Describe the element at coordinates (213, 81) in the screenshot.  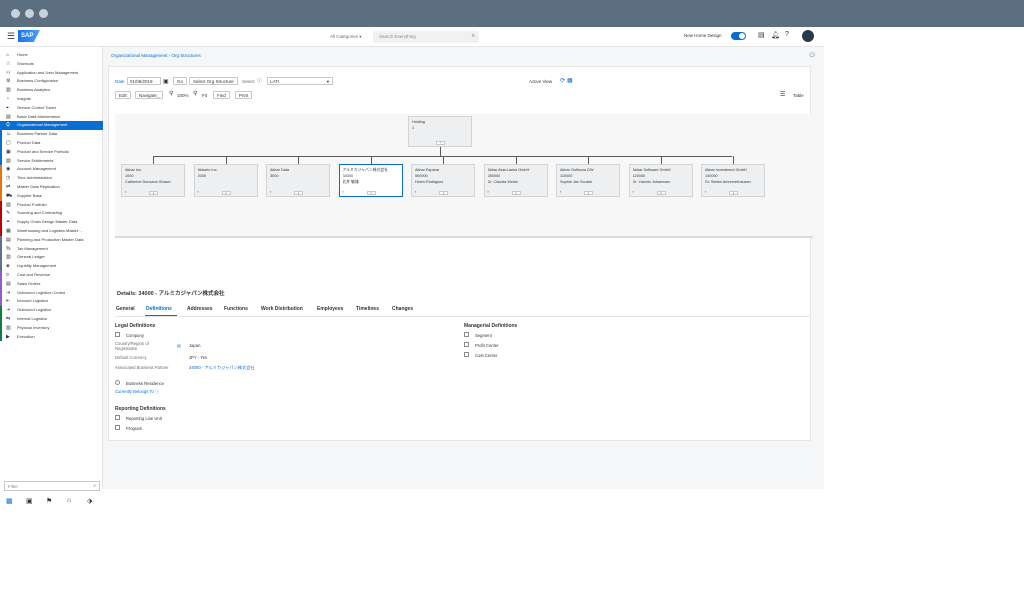
I see `structure-select: Select Org Structure` at that location.